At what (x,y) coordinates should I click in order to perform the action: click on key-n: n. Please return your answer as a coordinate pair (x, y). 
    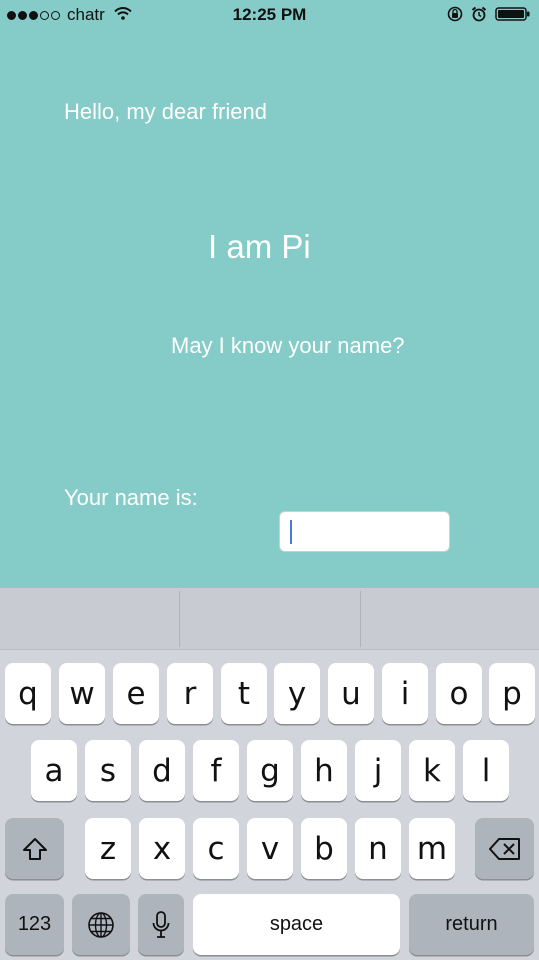
    Looking at the image, I should click on (378, 848).